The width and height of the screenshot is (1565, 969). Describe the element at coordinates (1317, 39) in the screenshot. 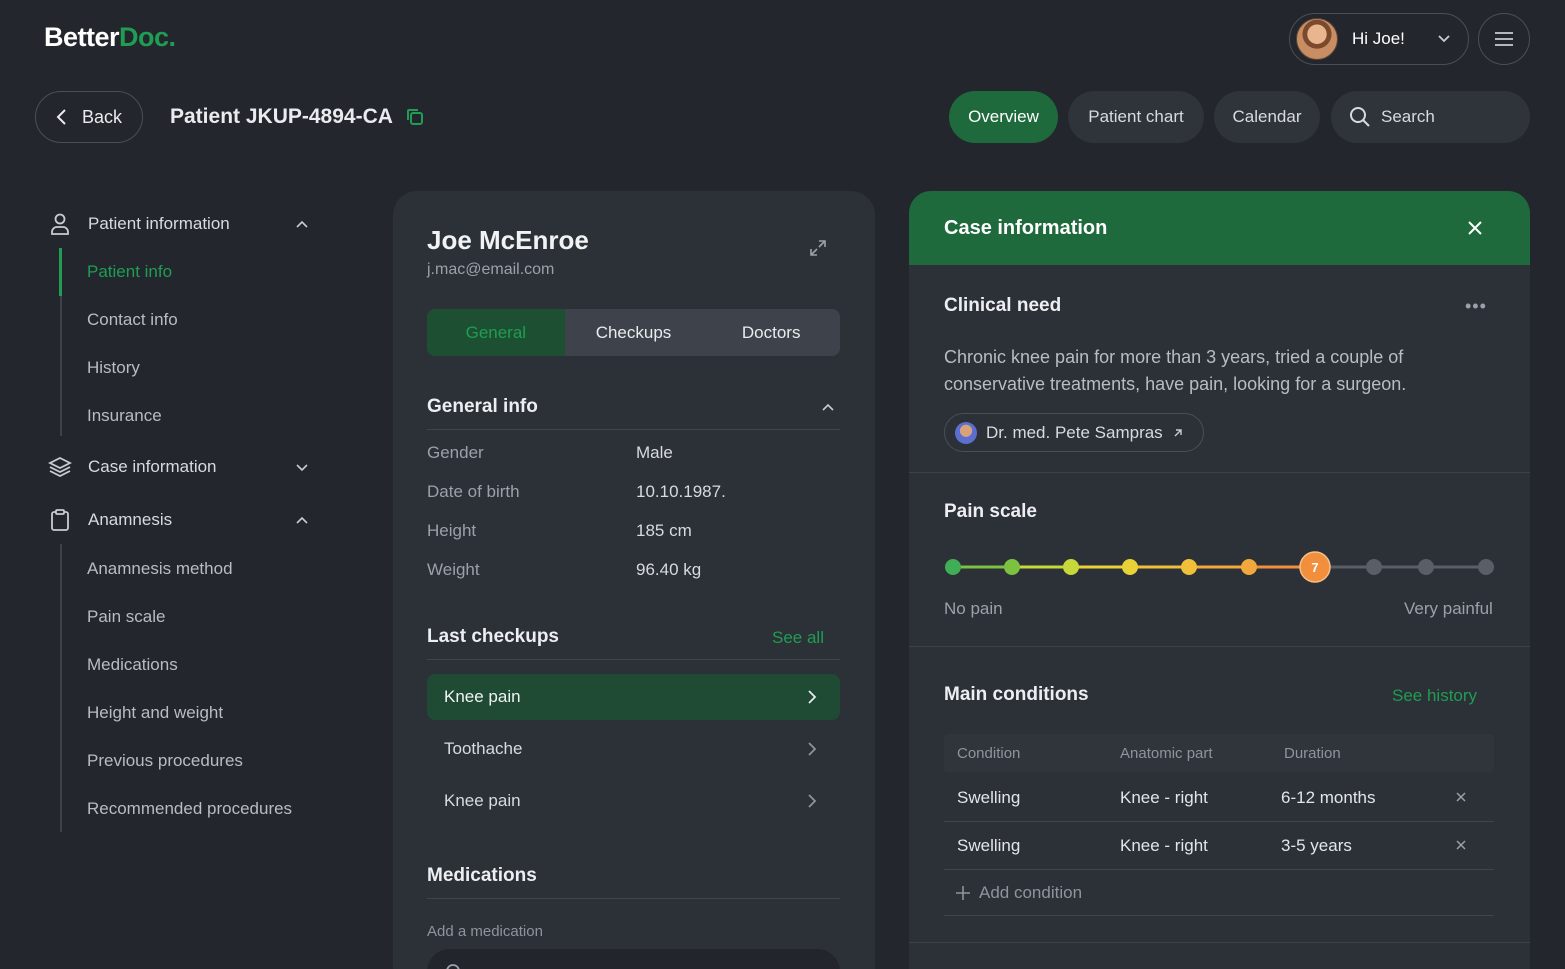

I see `avatar` at that location.